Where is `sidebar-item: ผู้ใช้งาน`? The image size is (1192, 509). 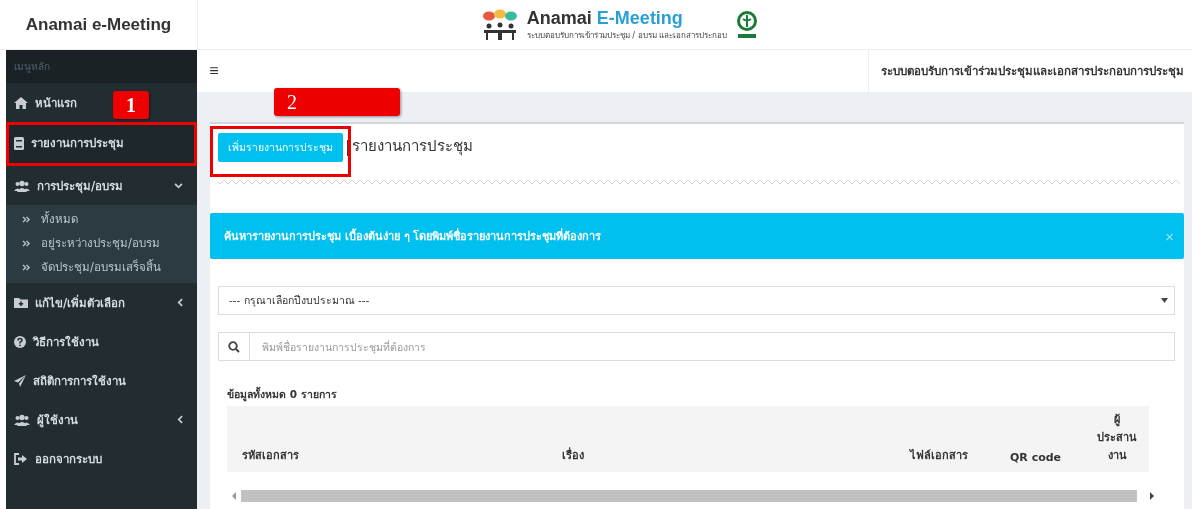 sidebar-item: ผู้ใช้งาน is located at coordinates (46, 419).